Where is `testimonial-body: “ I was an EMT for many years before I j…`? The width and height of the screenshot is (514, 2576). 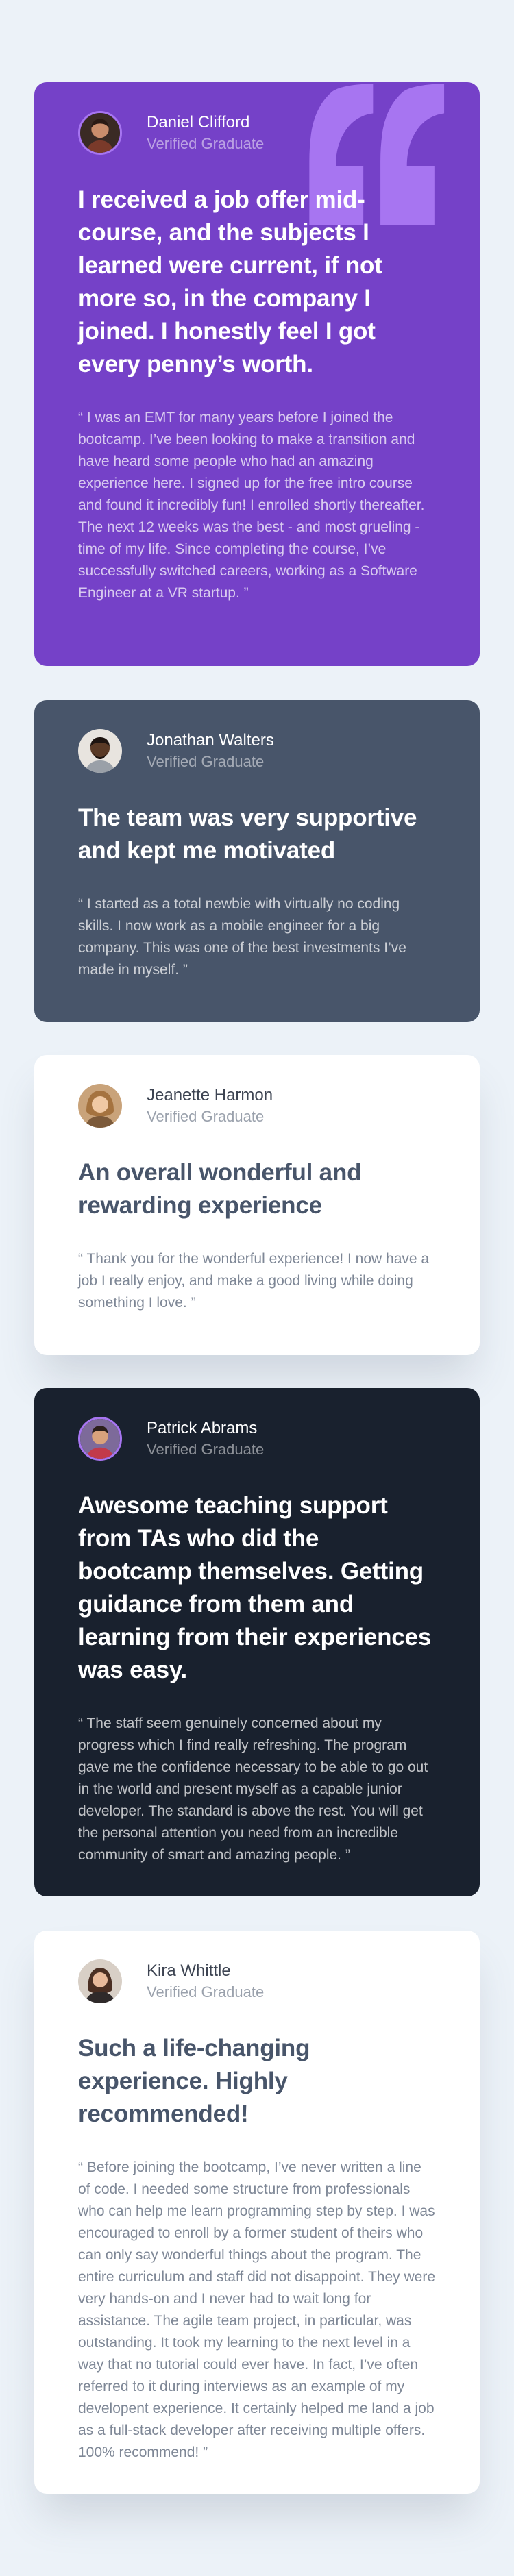 testimonial-body: “ I was an EMT for many years before I j… is located at coordinates (251, 505).